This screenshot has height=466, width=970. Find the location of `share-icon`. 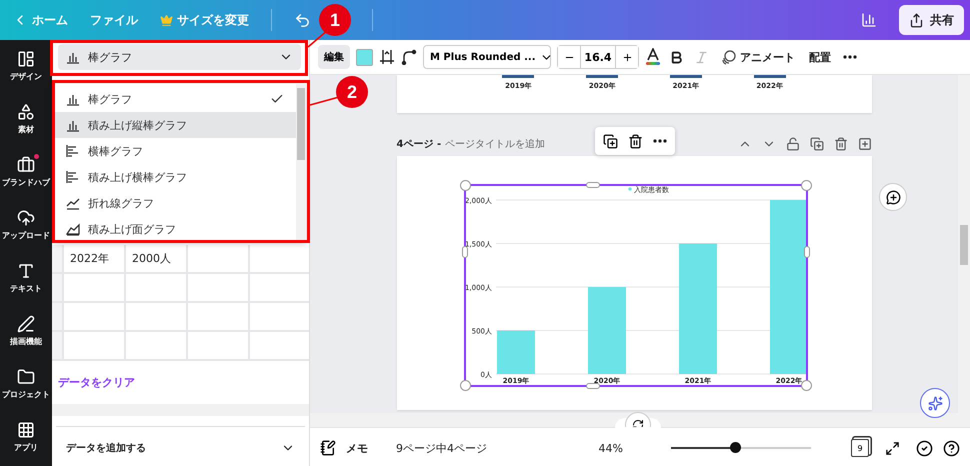

share-icon is located at coordinates (916, 20).